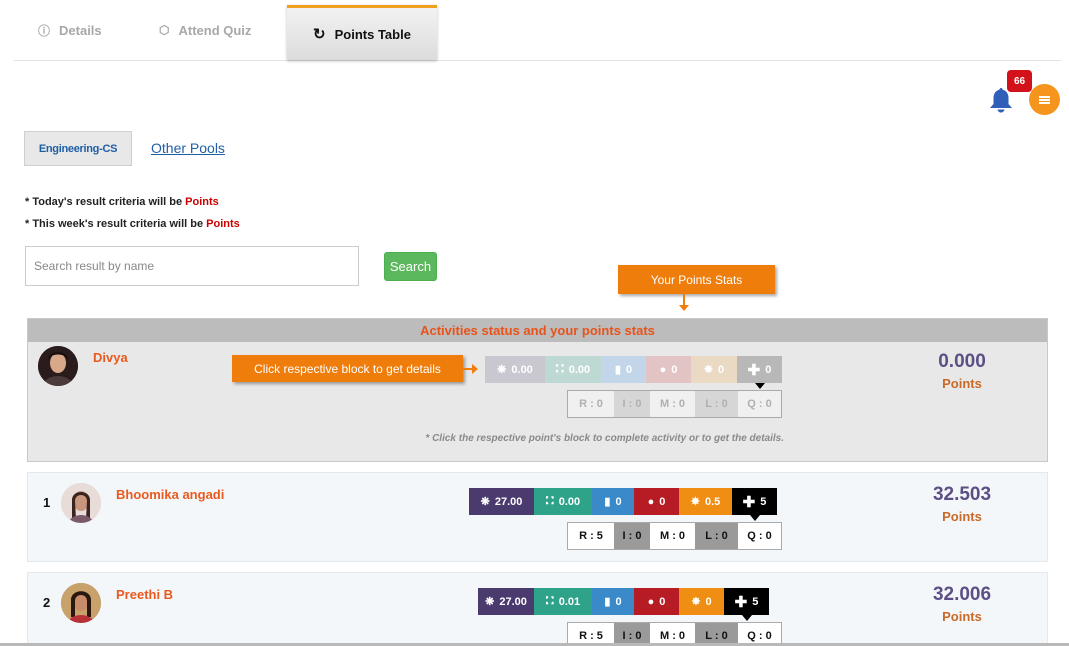  What do you see at coordinates (537, 30) in the screenshot?
I see `tab-bar: ⓘ Details ⬡ Attend Quiz ↻ Points Table` at bounding box center [537, 30].